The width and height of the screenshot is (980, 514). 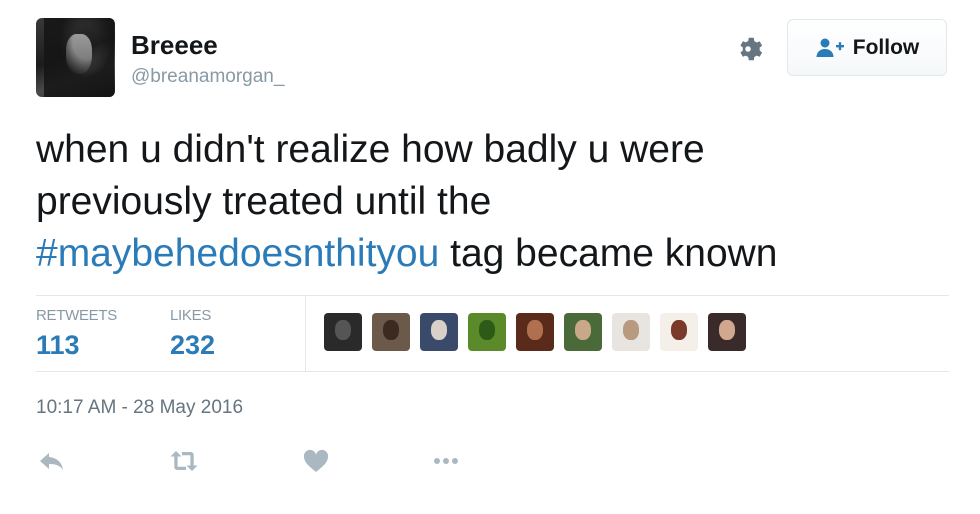 I want to click on tweet-line-1: when u didn't realize how badly u were, so click(x=370, y=149).